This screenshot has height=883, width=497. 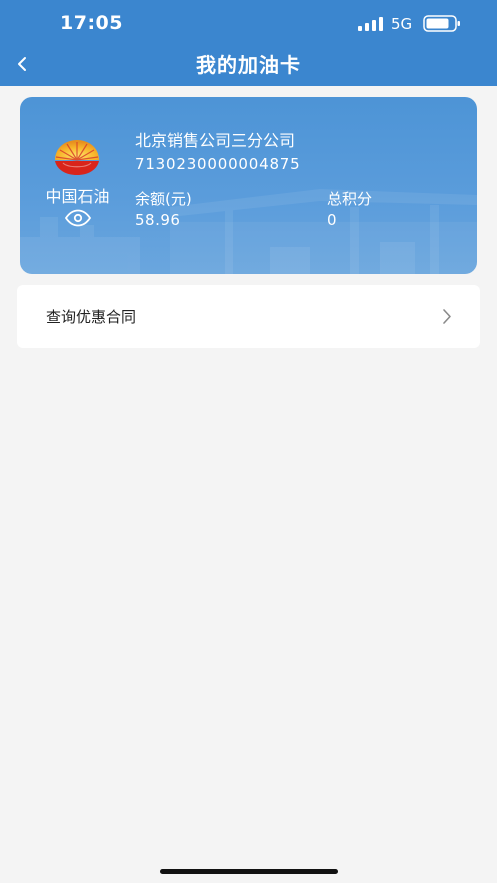 What do you see at coordinates (248, 316) in the screenshot?
I see `query-discount-contract-row: 查询优惠合同` at bounding box center [248, 316].